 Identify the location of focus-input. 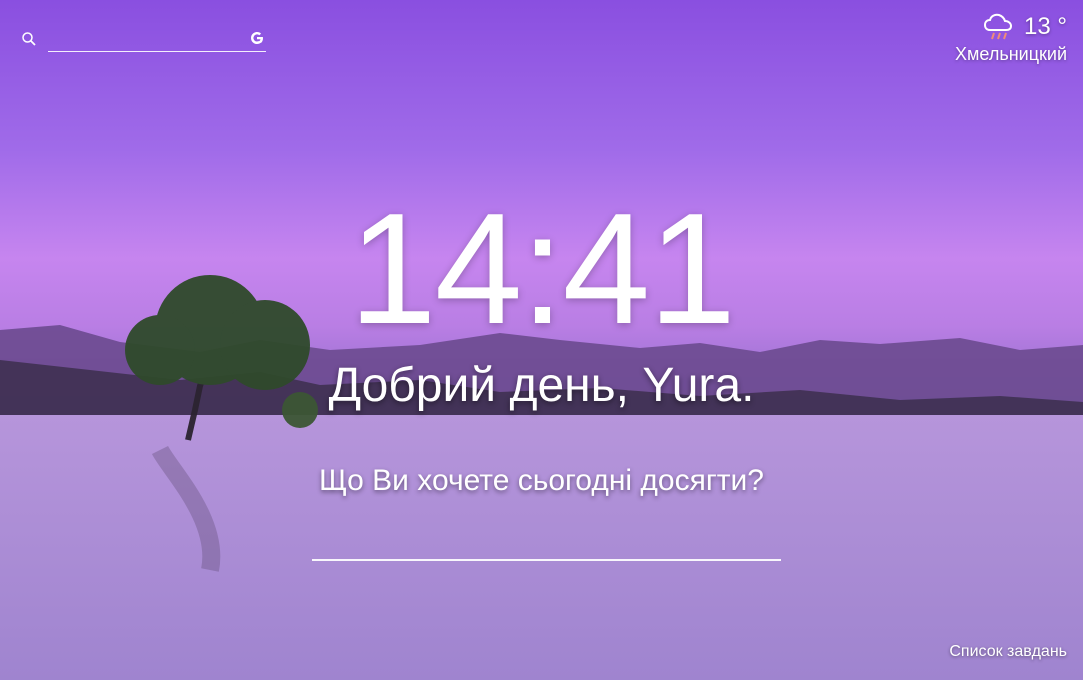
(546, 543).